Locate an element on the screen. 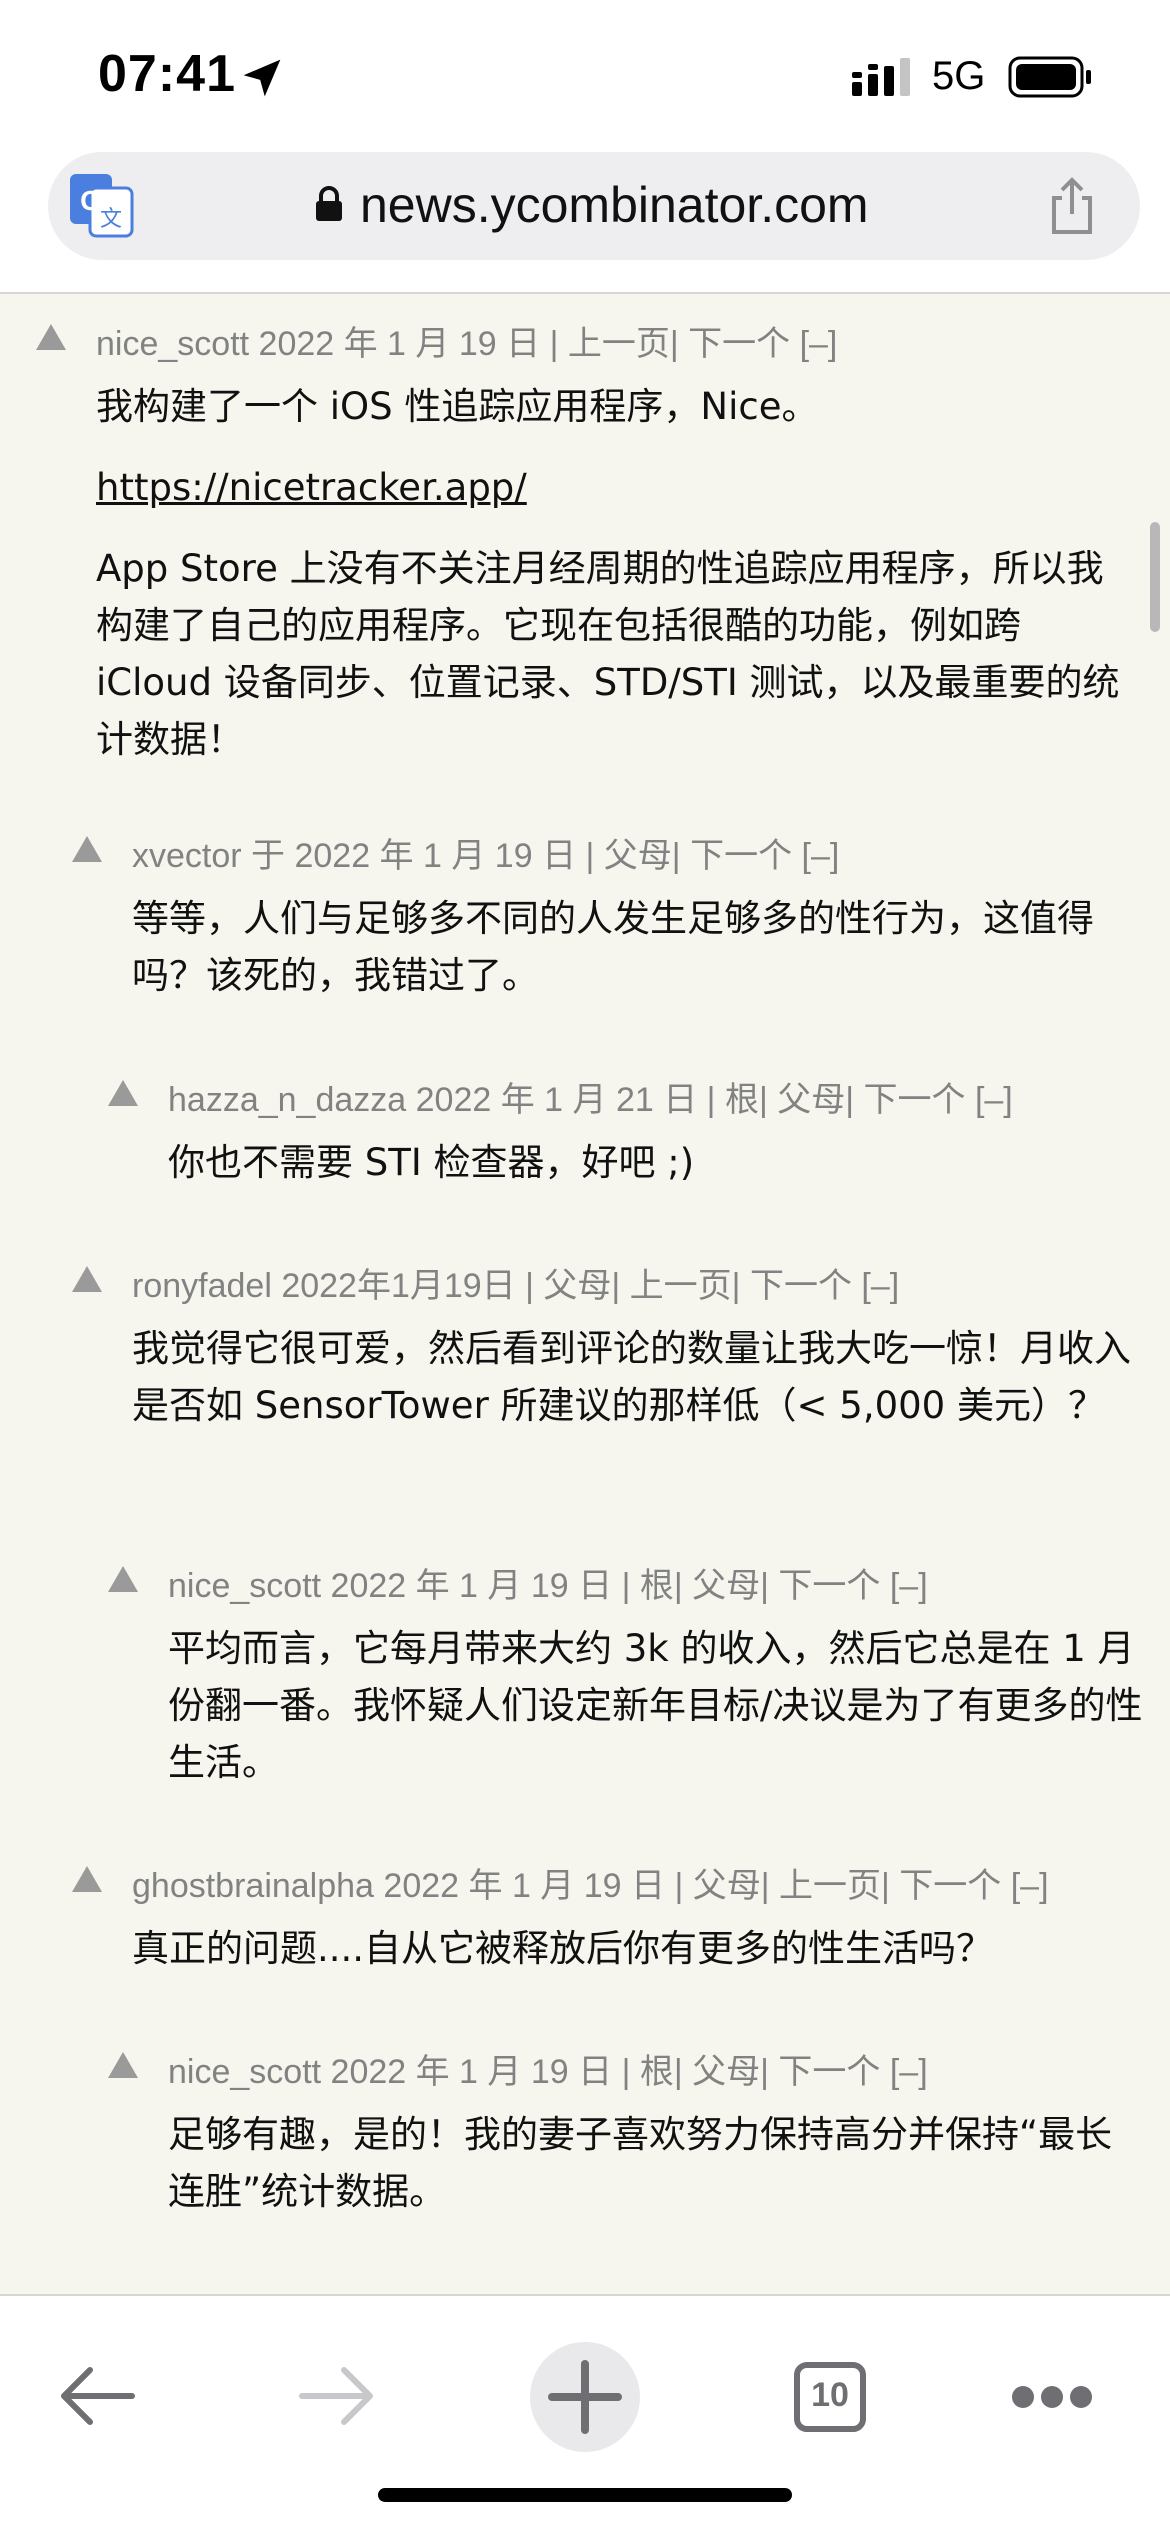 Image resolution: width=1170 pixels, height=2534 pixels. svg-text: G is located at coordinates (91, 200).